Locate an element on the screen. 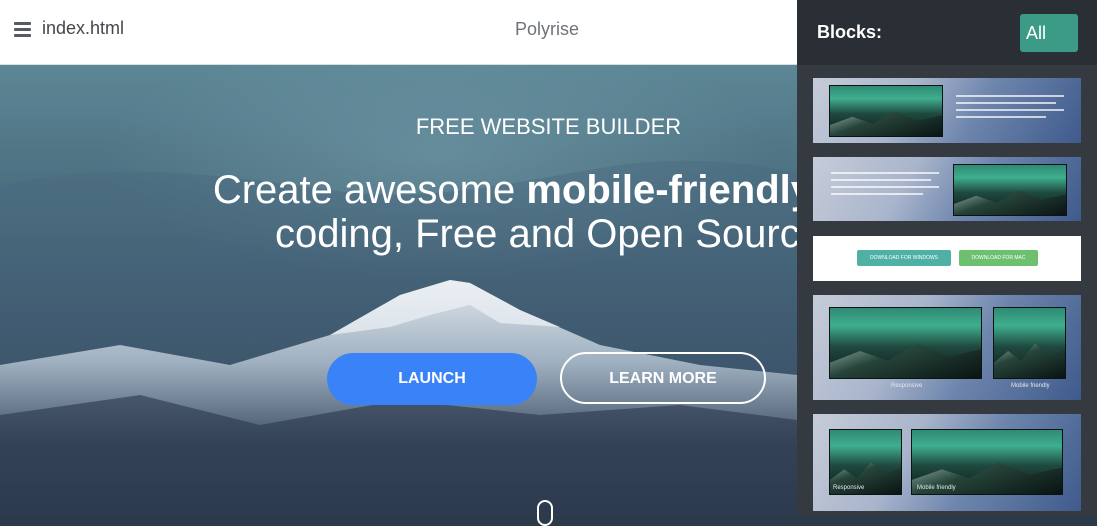 The image size is (1097, 526). blocks-filter-select: All is located at coordinates (1049, 33).